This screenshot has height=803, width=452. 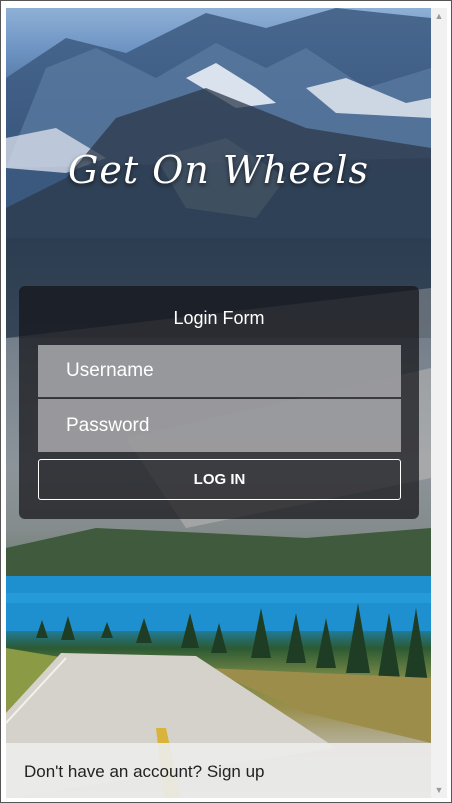 What do you see at coordinates (115, 771) in the screenshot?
I see `signup-prompt-text: Don't have an account?` at bounding box center [115, 771].